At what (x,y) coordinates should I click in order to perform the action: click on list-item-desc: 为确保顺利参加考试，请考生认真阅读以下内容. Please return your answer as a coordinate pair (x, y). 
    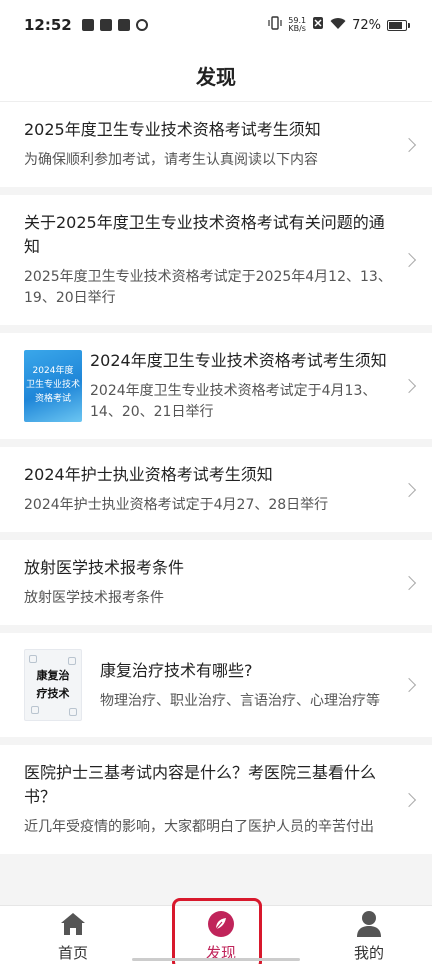
    Looking at the image, I should click on (171, 160).